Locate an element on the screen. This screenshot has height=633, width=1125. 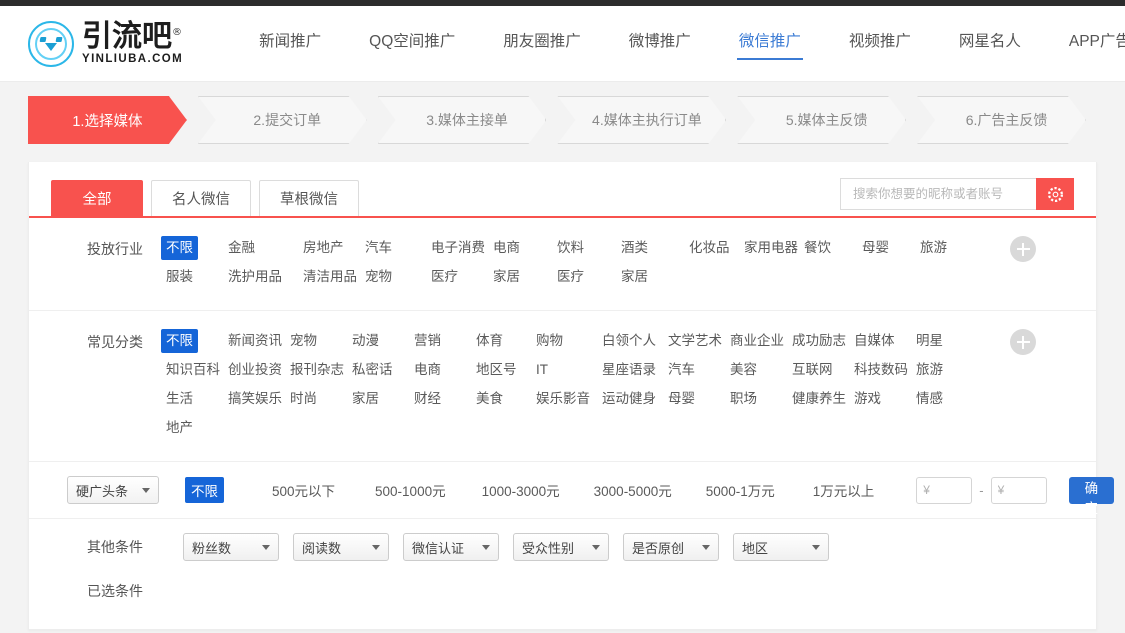
filter-tag-category-shopping: 购物 is located at coordinates (549, 341).